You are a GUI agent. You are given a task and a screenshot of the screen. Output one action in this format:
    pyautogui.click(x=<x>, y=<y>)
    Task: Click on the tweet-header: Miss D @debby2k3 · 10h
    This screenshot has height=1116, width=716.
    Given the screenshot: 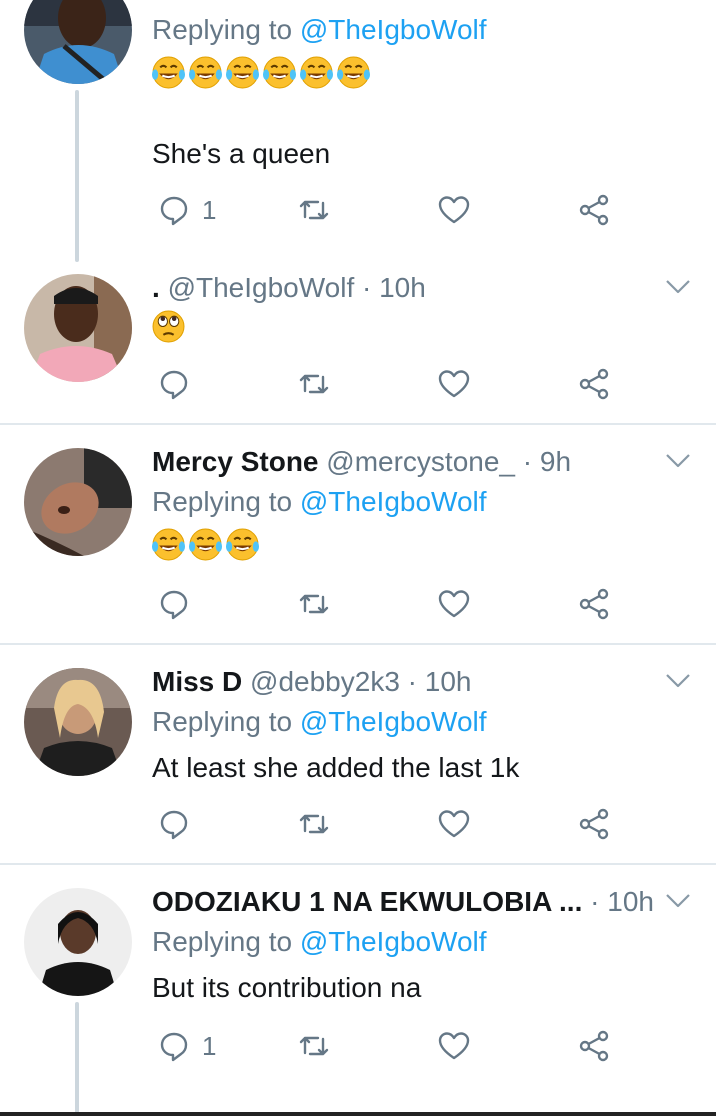 What is the action you would take?
    pyautogui.click(x=312, y=682)
    